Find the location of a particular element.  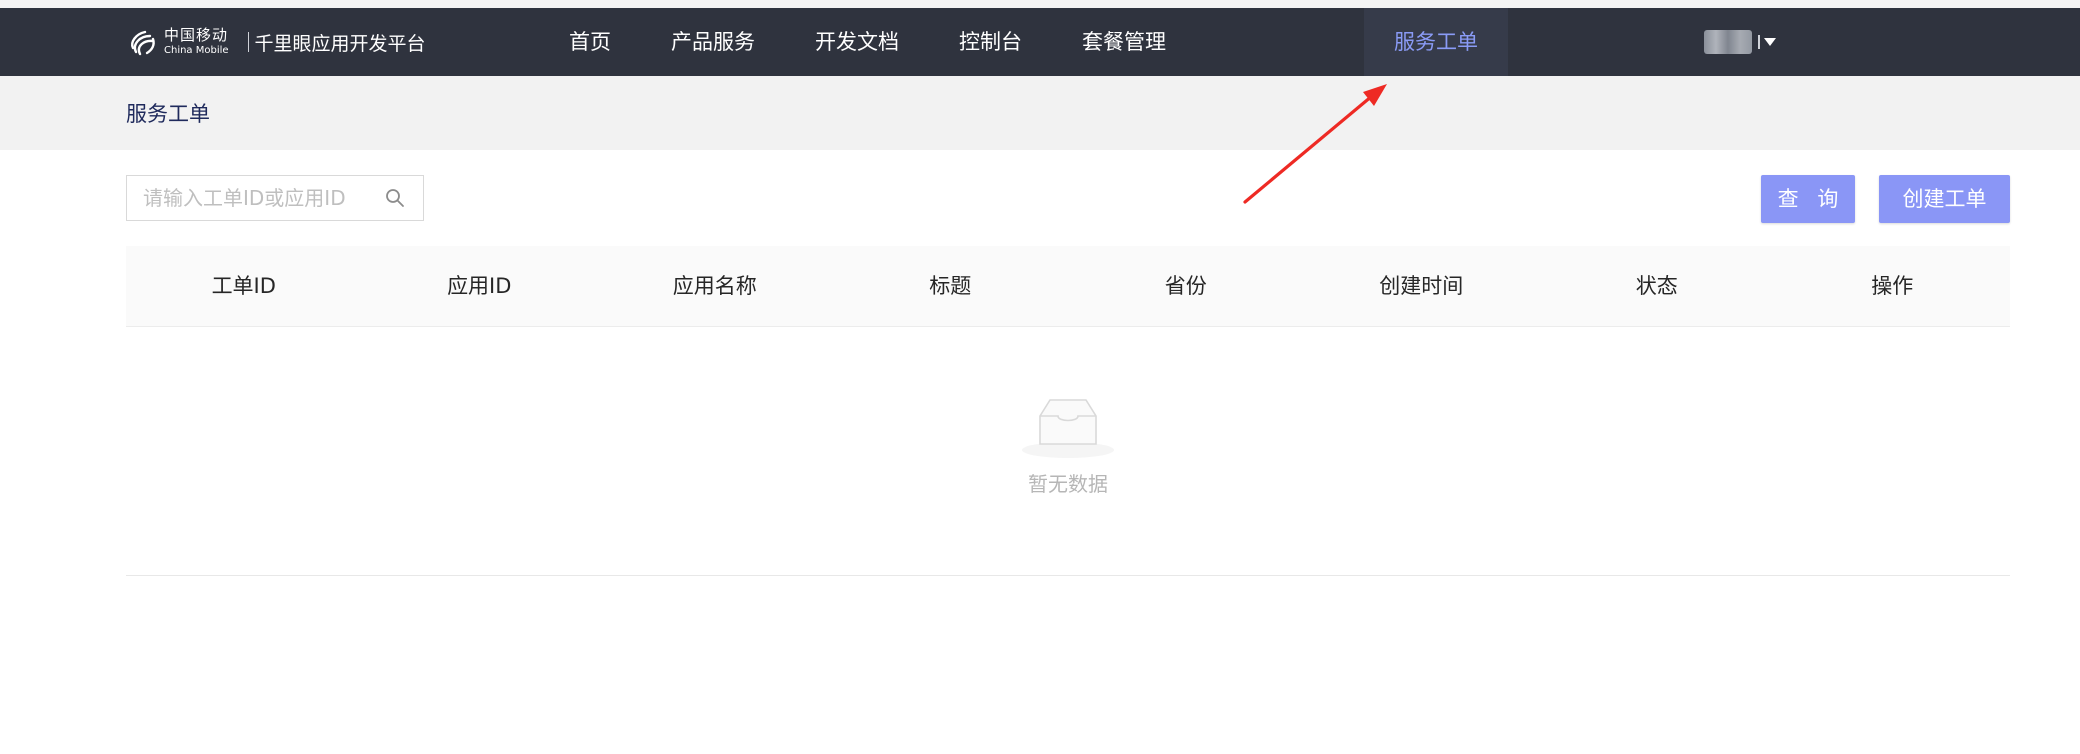

top-strip is located at coordinates (1040, 4).